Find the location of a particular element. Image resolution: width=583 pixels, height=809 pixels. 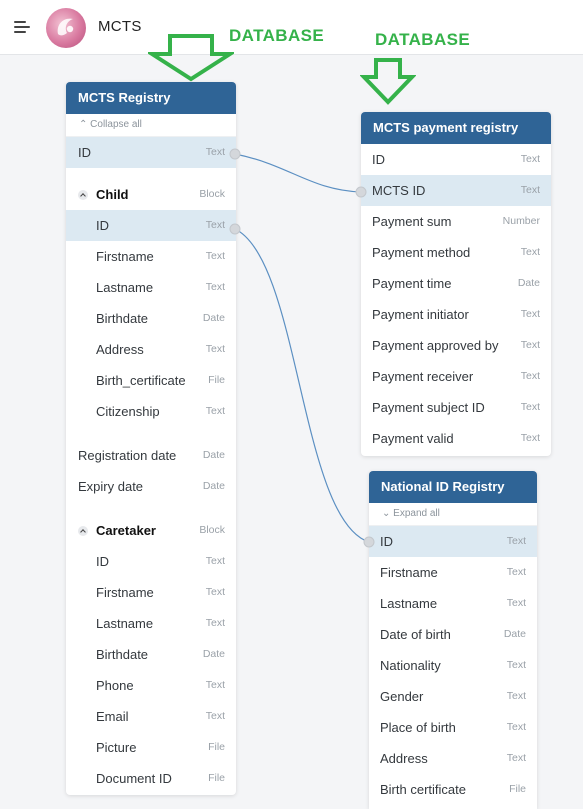

field-label: Email is located at coordinates (112, 716).